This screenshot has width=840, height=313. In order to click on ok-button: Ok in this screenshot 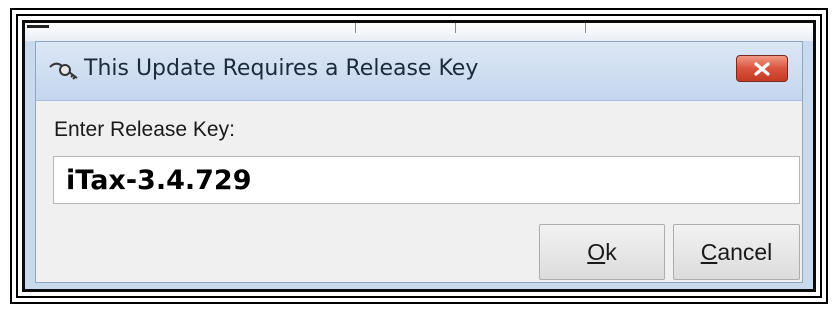, I will do `click(602, 252)`.